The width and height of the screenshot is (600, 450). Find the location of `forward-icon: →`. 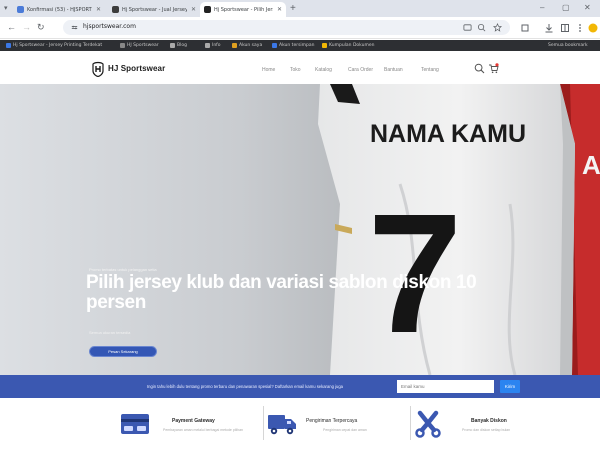

forward-icon: → is located at coordinates (26, 27).